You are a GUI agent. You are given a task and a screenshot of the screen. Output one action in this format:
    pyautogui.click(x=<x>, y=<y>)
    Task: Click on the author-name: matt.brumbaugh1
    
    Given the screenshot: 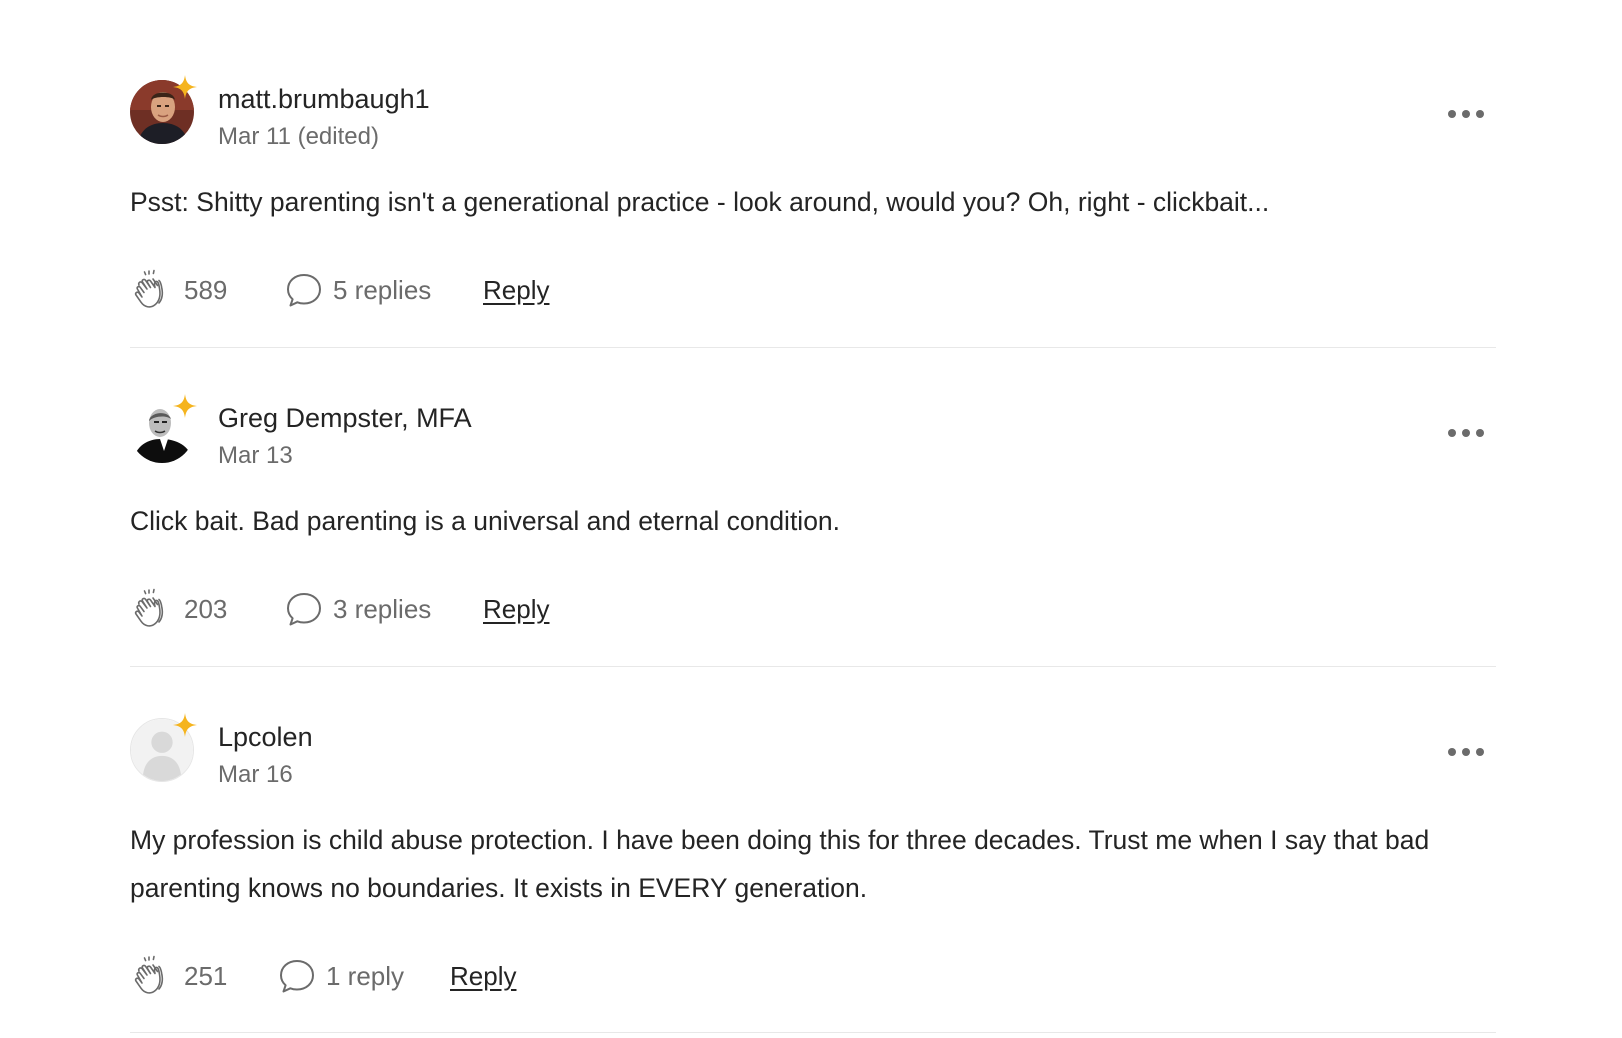 What is the action you would take?
    pyautogui.click(x=324, y=99)
    